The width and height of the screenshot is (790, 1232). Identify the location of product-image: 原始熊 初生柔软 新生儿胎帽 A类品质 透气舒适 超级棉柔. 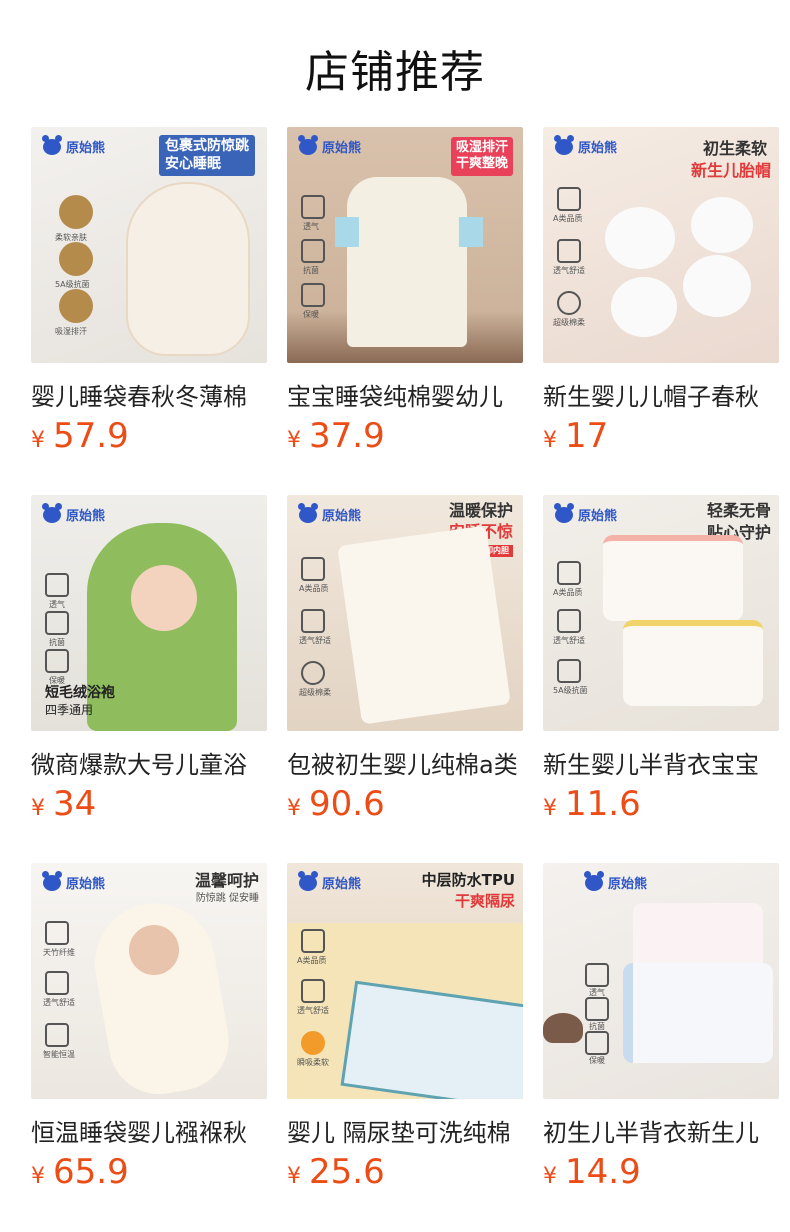
(661, 245).